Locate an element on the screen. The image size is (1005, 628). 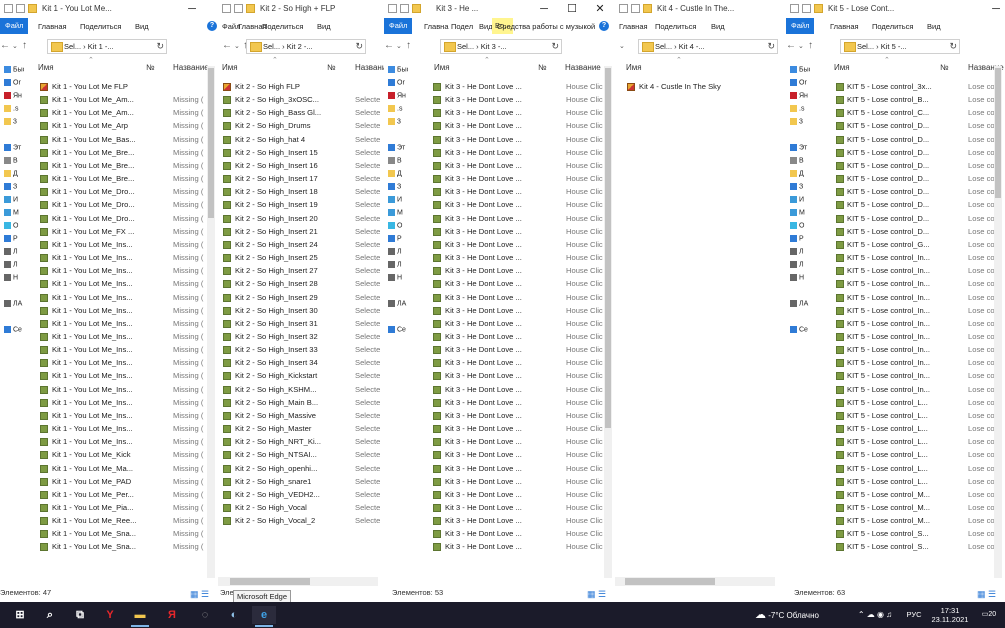
file-row: Kit 1 - You Lot Me_Per... Missing ( is located at coordinates (109, 495).